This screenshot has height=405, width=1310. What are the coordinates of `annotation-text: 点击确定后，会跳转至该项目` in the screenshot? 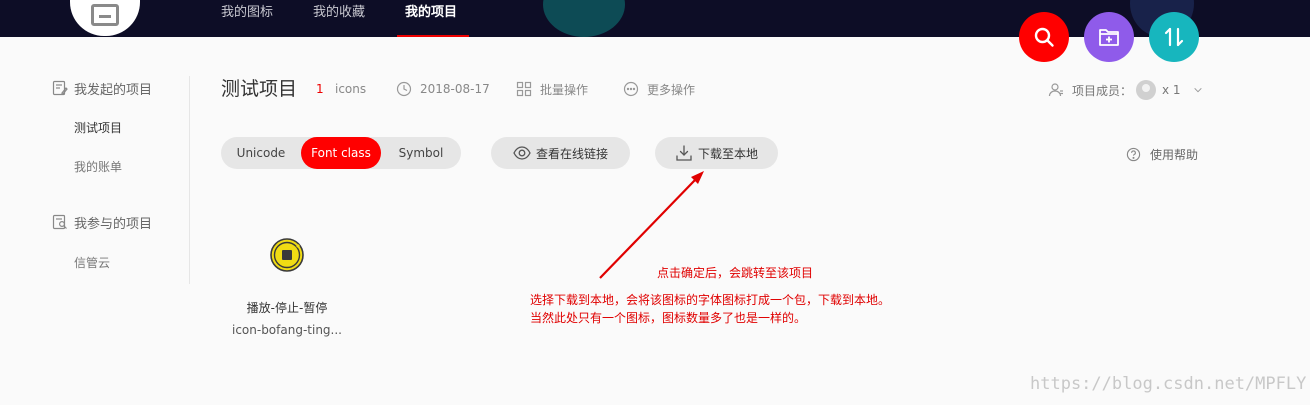 It's located at (735, 273).